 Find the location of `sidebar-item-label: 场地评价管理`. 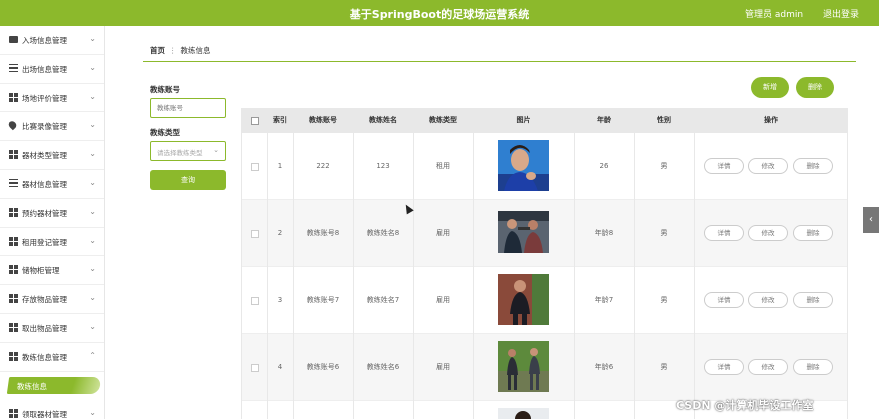

sidebar-item-label: 场地评价管理 is located at coordinates (44, 98).